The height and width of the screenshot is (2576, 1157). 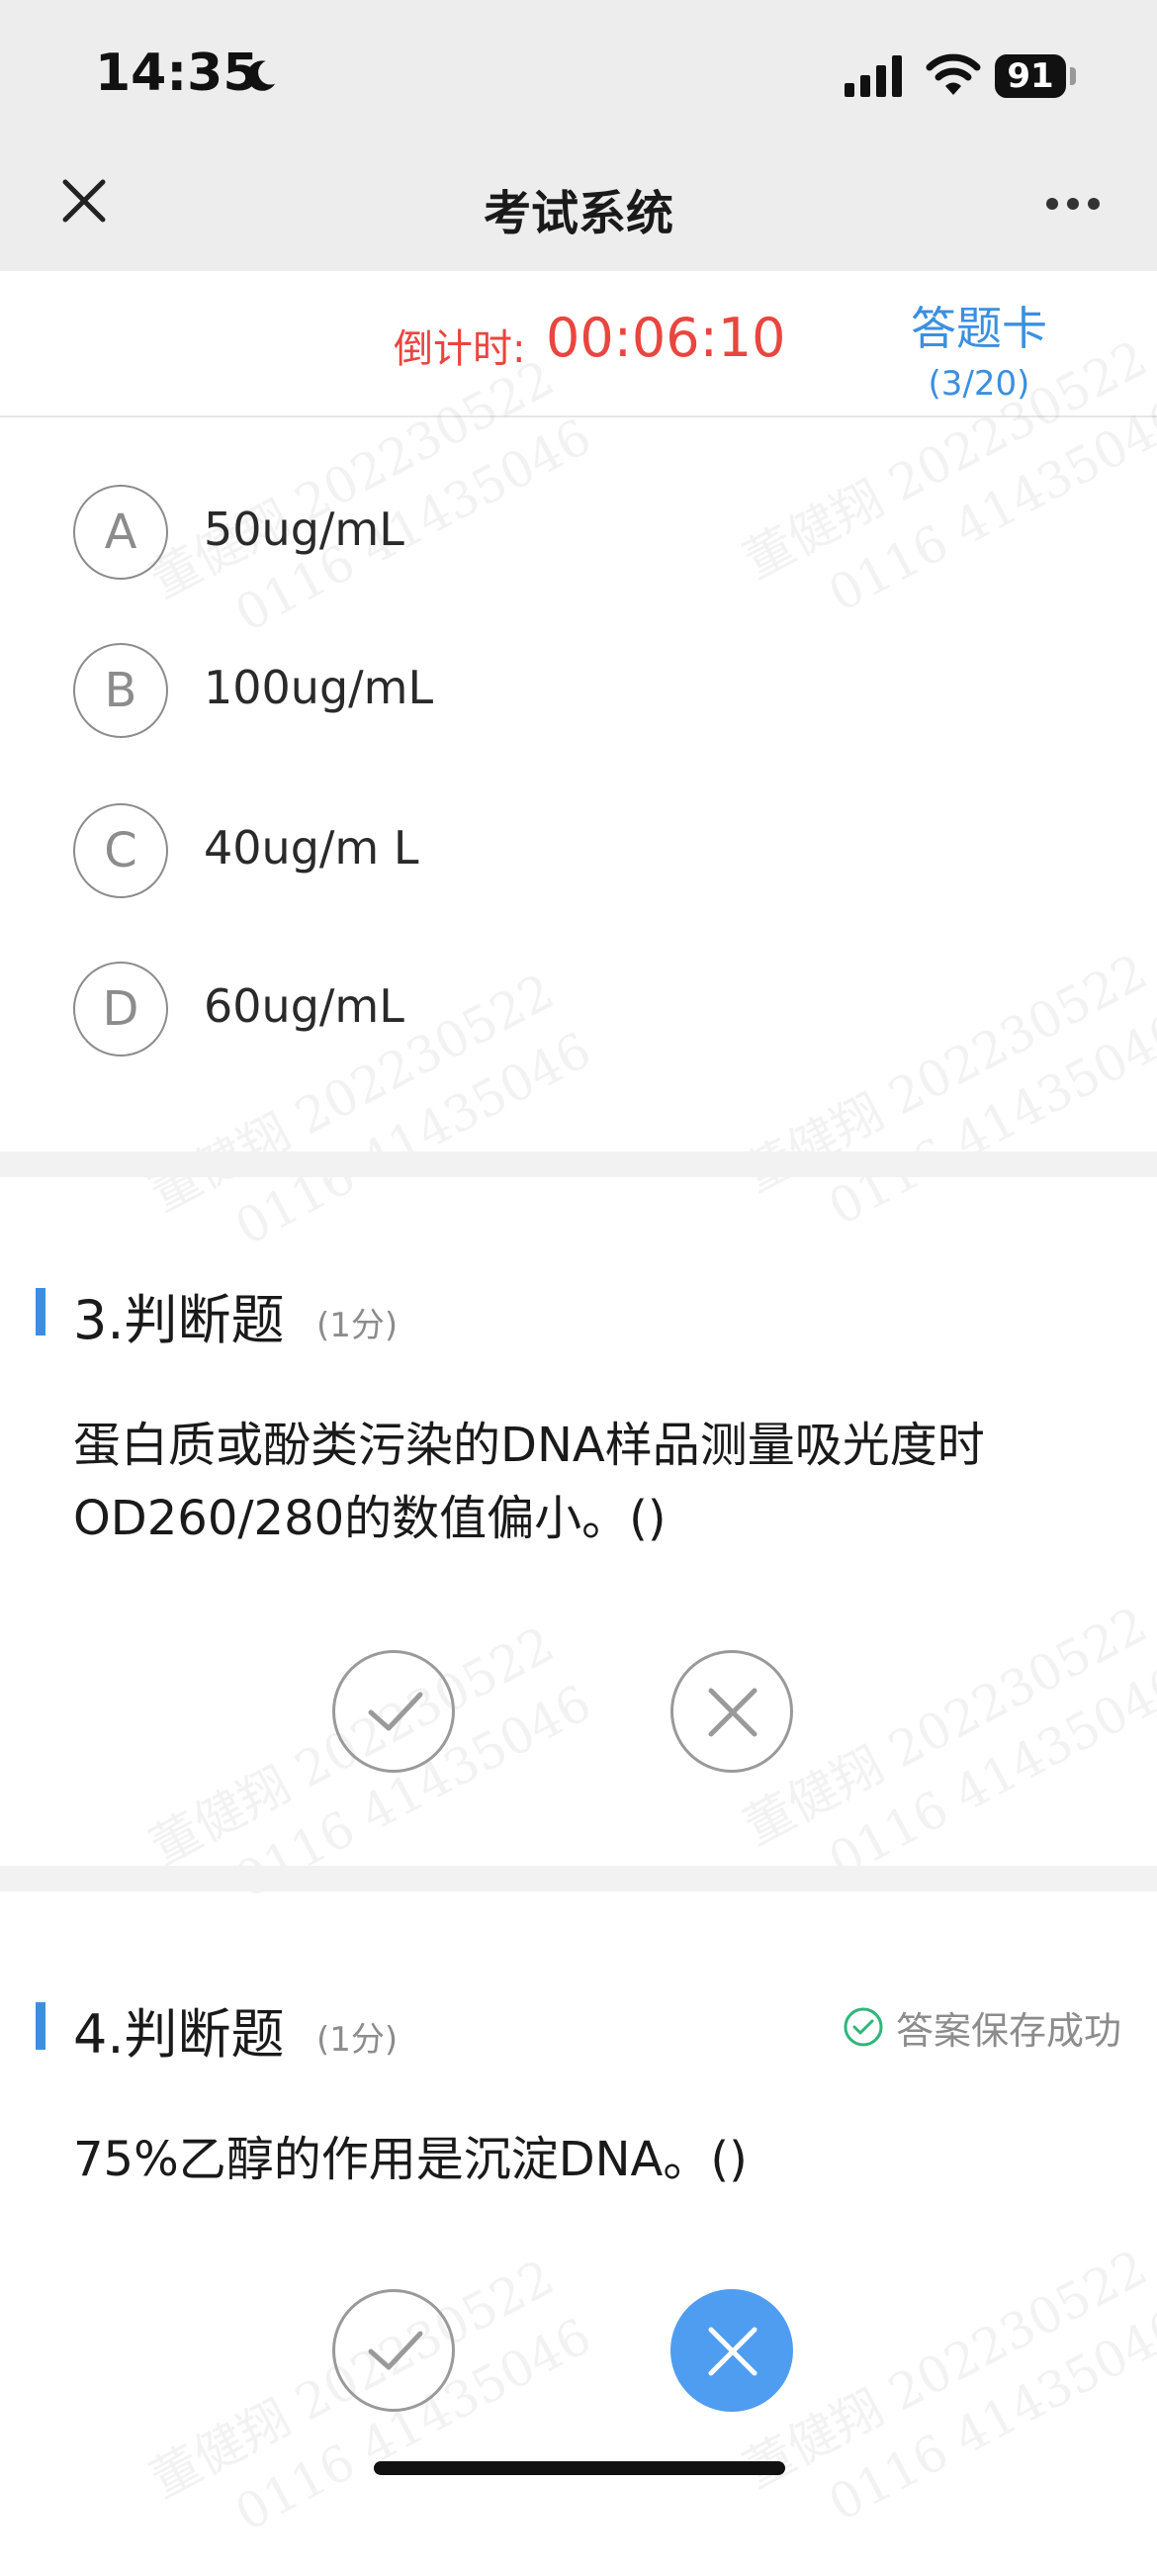 What do you see at coordinates (979, 384) in the screenshot?
I see `answer-card-progress: (3/20)` at bounding box center [979, 384].